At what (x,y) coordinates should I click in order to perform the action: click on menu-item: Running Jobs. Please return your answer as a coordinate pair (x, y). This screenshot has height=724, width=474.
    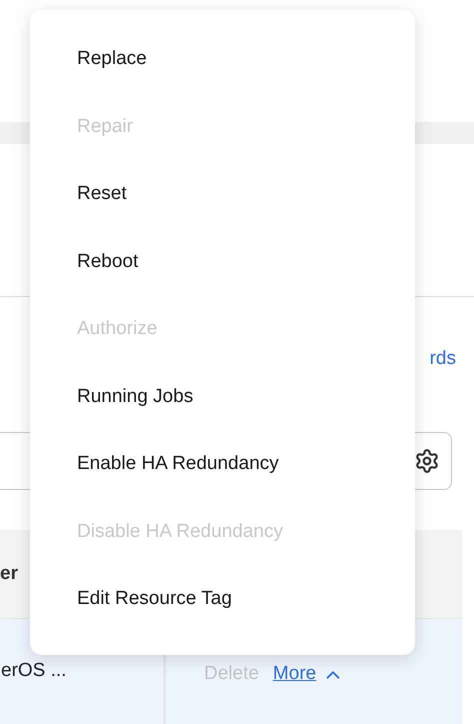
    Looking at the image, I should click on (222, 414).